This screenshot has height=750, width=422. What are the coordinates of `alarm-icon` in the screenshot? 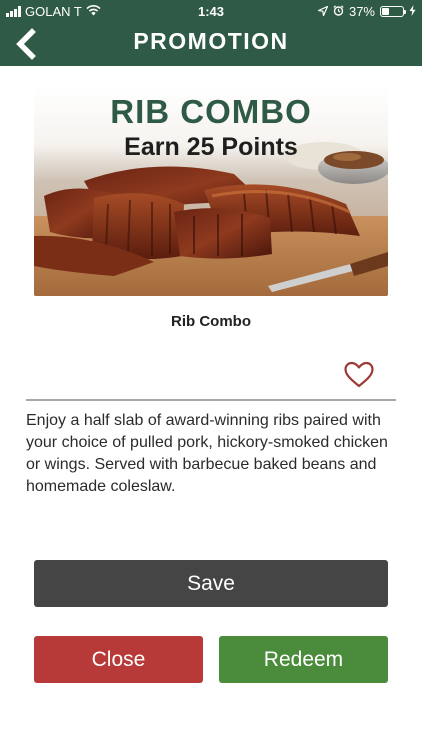 It's located at (338, 11).